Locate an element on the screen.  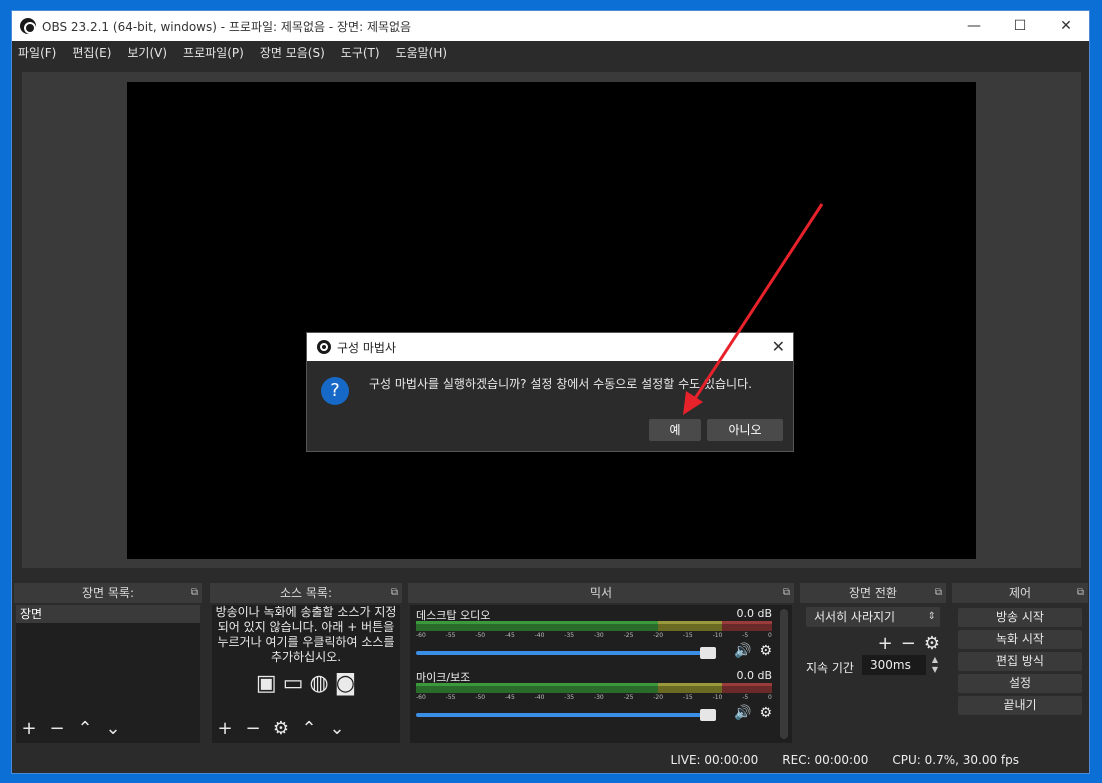
menu-scene-collection: 장면 모음(S) is located at coordinates (292, 52).